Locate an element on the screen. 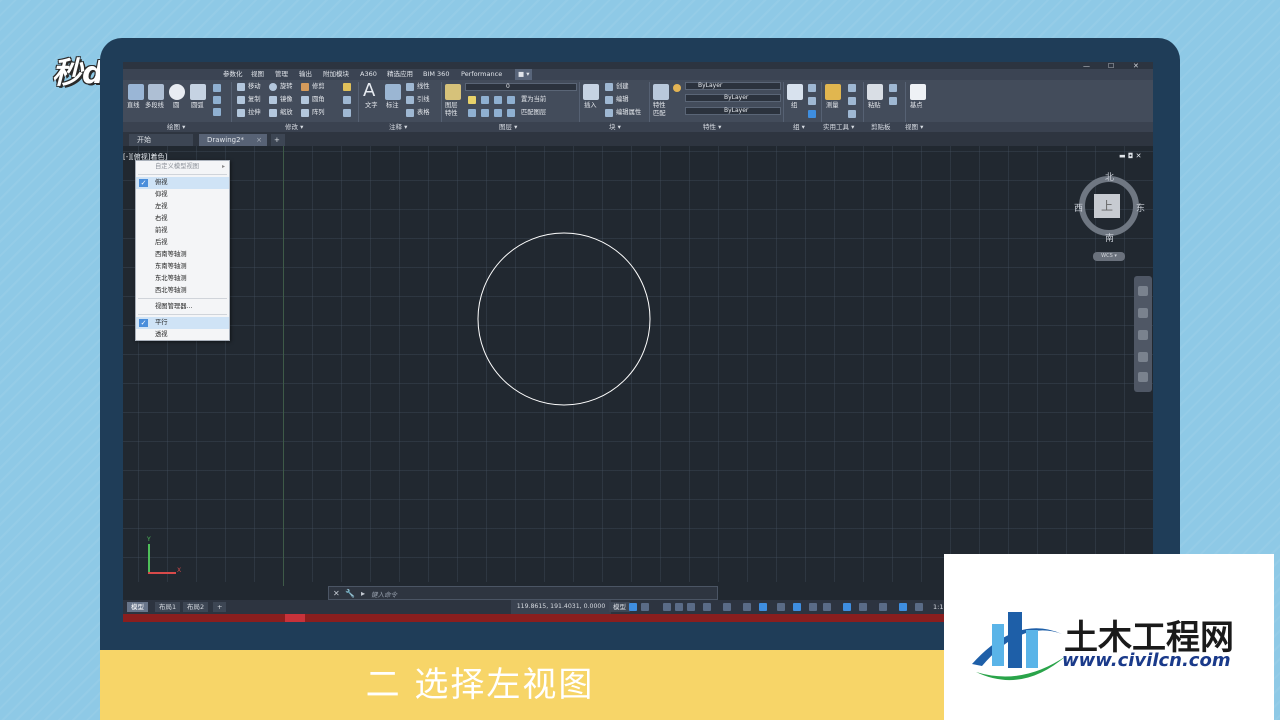  zoom-icon is located at coordinates (1143, 335).